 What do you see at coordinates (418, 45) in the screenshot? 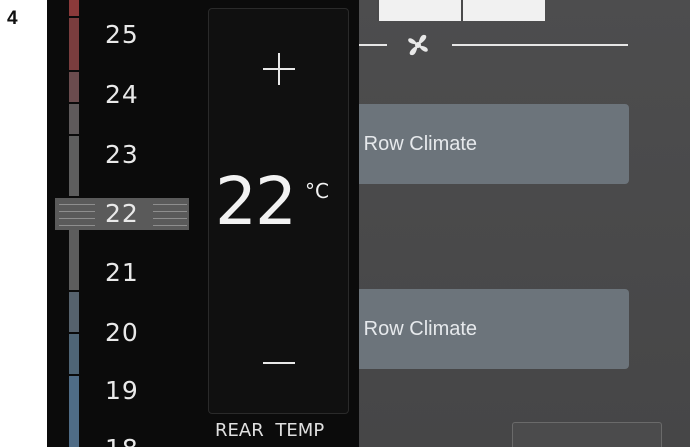
I see `fan-icon` at bounding box center [418, 45].